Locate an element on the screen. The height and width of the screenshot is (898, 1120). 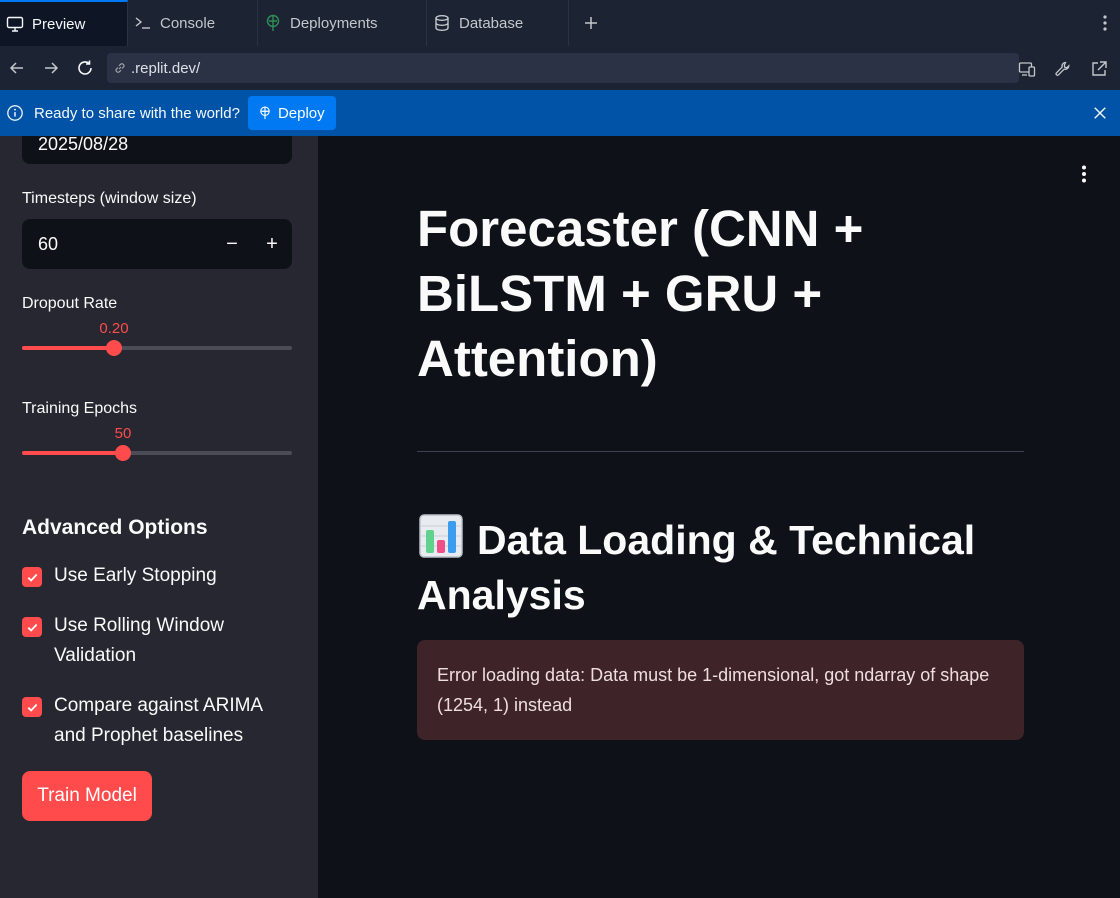
close-icon is located at coordinates (1100, 113).